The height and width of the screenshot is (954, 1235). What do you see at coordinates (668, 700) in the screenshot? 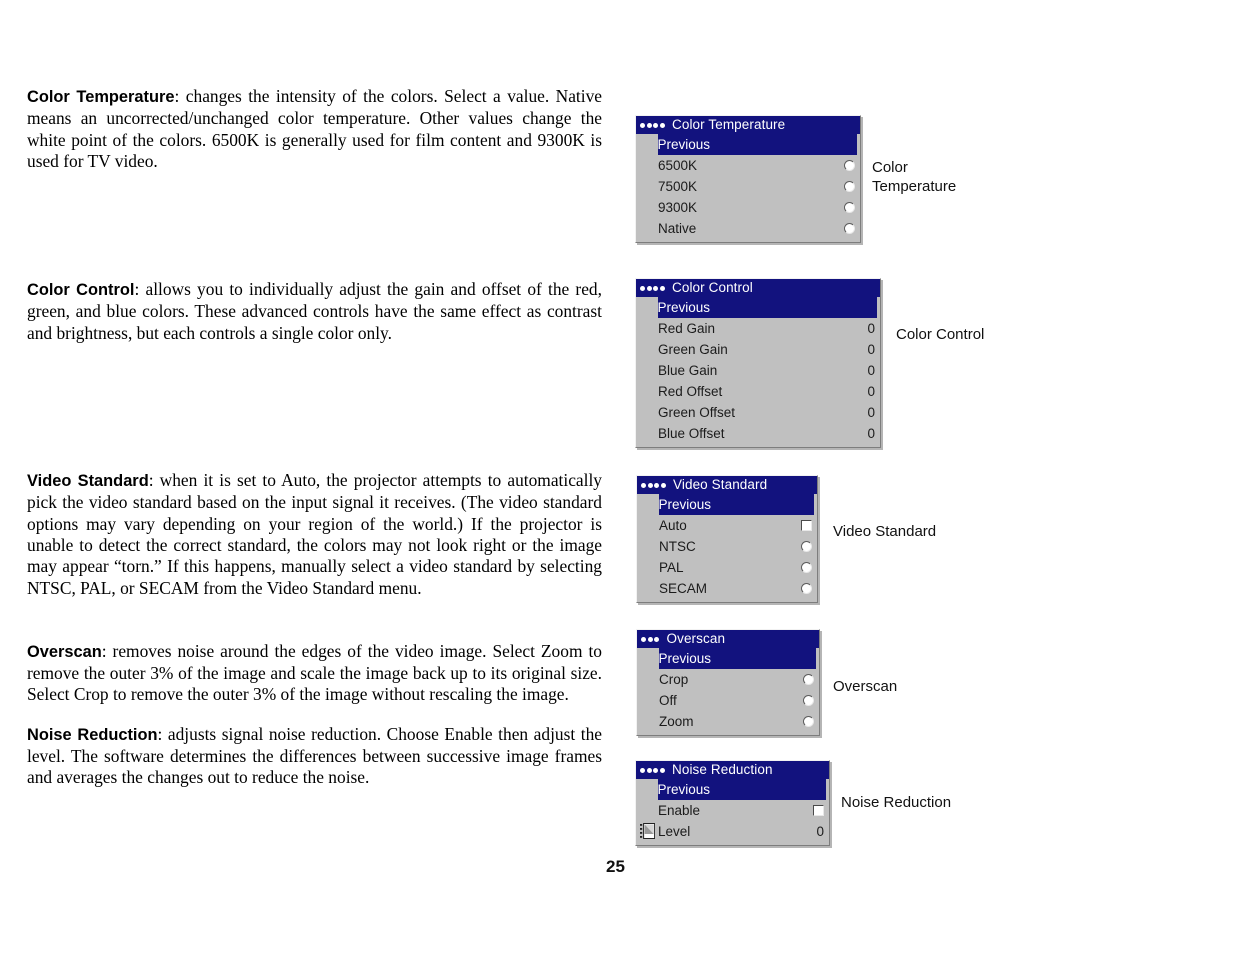
I see `menu-item-label: Off` at bounding box center [668, 700].